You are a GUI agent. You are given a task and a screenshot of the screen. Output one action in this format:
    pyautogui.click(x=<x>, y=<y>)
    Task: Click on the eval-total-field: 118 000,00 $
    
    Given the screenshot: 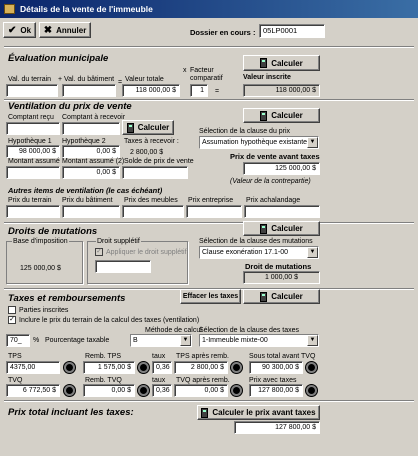 What is the action you would take?
    pyautogui.click(x=151, y=90)
    